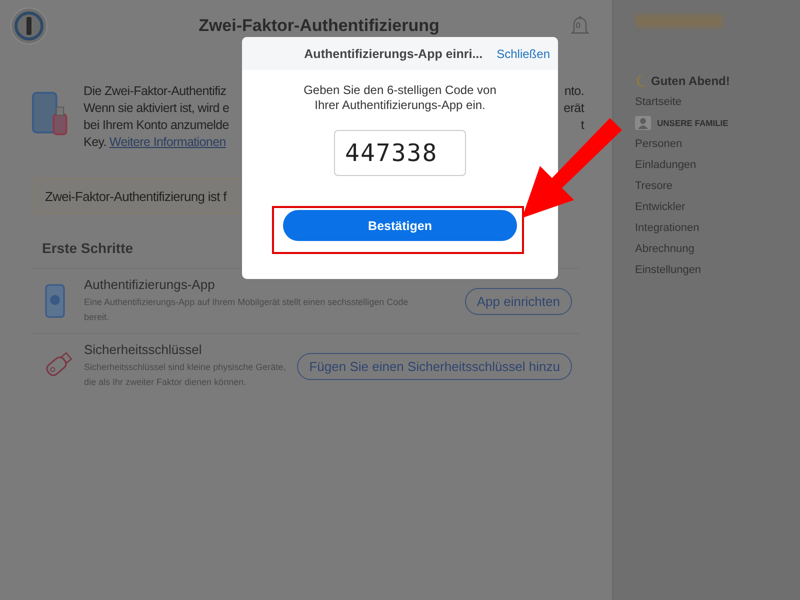 The height and width of the screenshot is (600, 800). What do you see at coordinates (717, 144) in the screenshot?
I see `sidebar-link: Personen` at bounding box center [717, 144].